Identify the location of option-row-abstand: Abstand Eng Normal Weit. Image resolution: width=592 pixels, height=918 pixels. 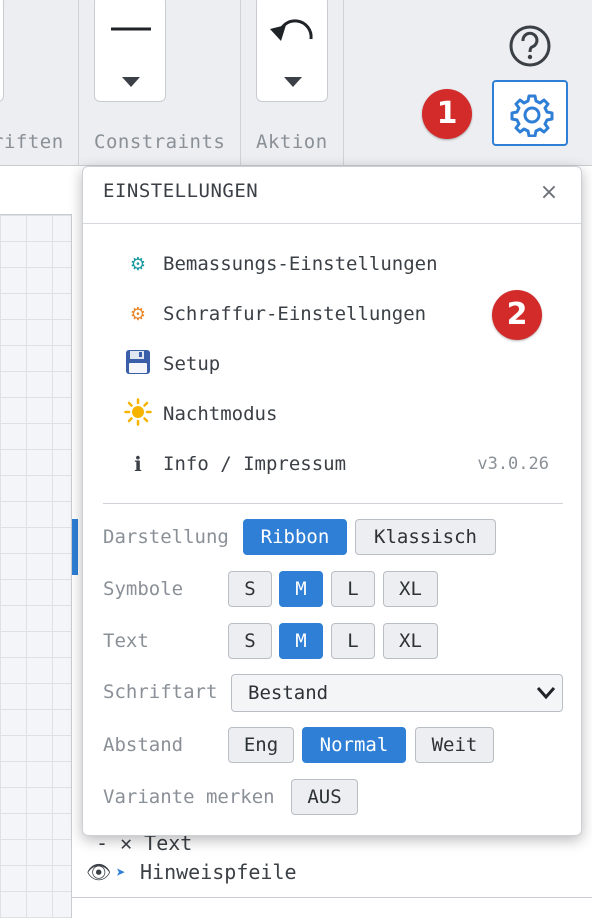
(333, 746).